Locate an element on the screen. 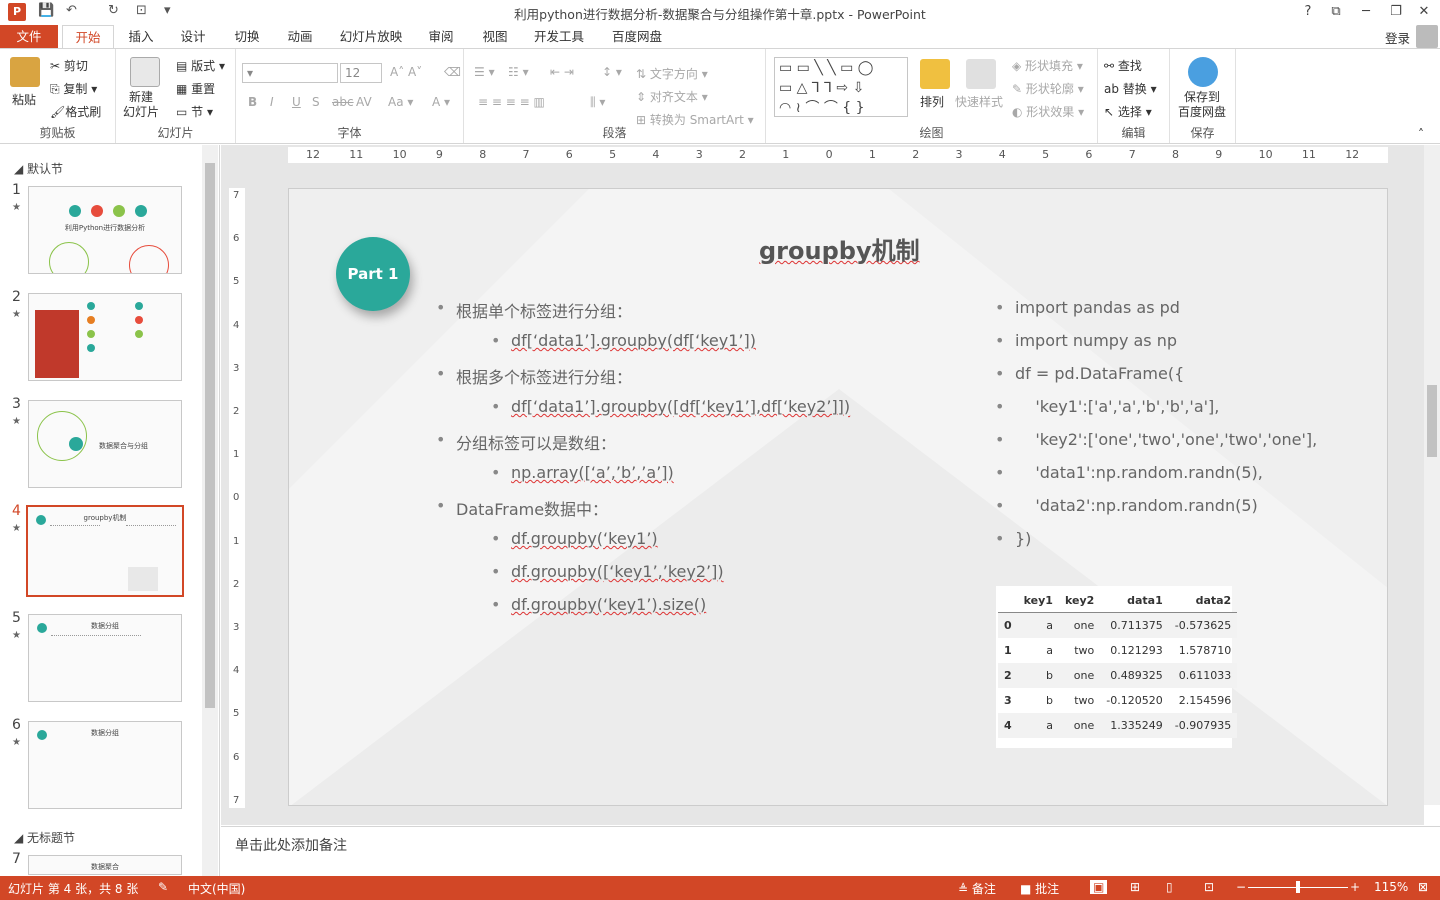  replace-button: ab 替换 ▾ is located at coordinates (1130, 88).